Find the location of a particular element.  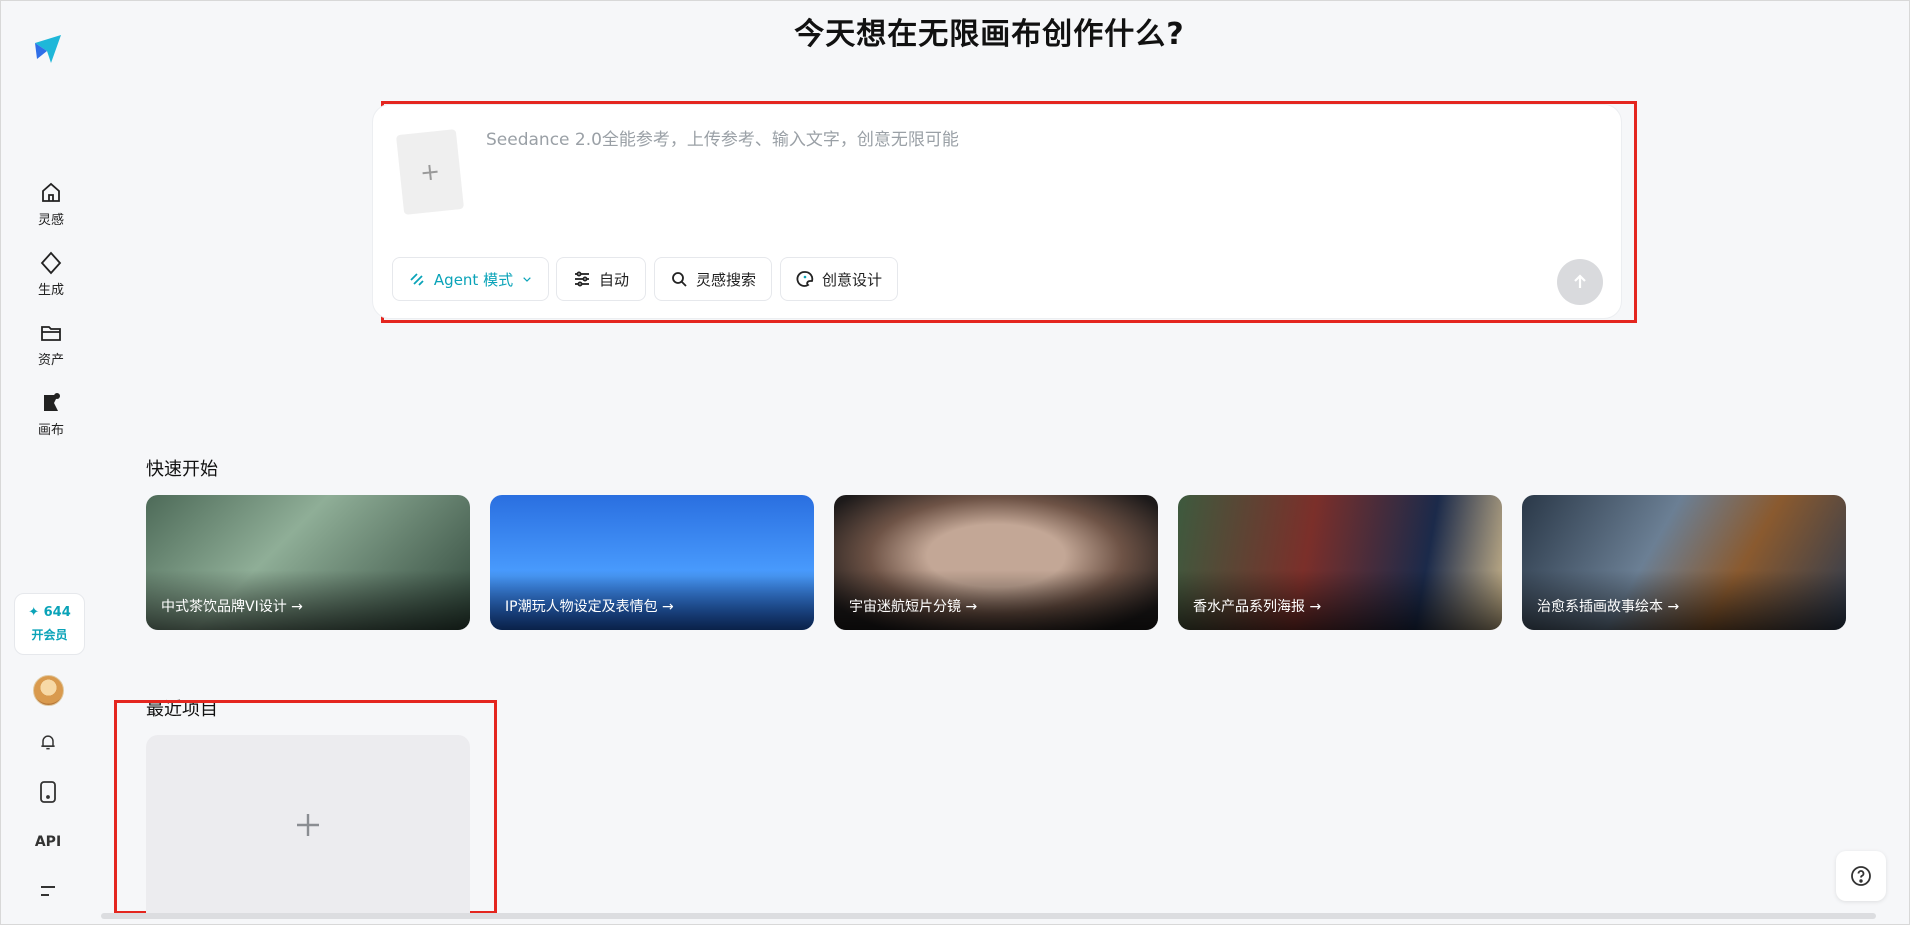

sidebar-item-inspiration: 灵感 is located at coordinates (51, 204).